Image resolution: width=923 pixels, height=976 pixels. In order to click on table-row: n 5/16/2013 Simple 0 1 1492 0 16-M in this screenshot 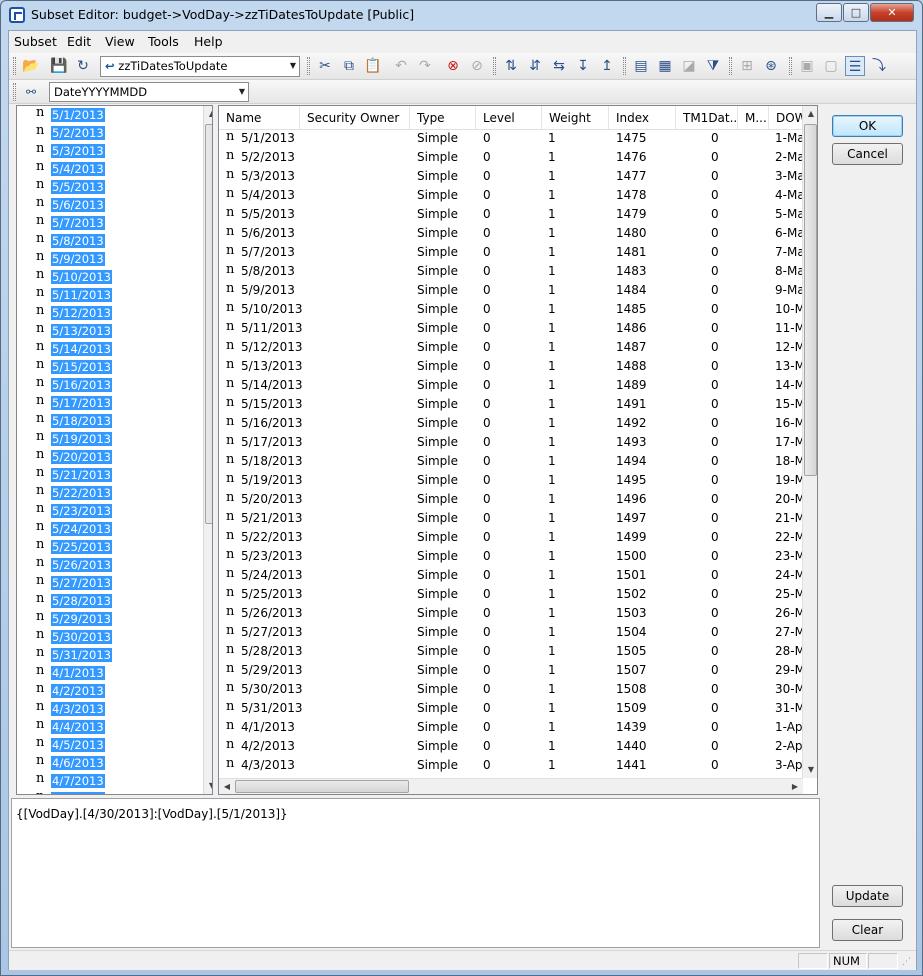, I will do `click(512, 424)`.